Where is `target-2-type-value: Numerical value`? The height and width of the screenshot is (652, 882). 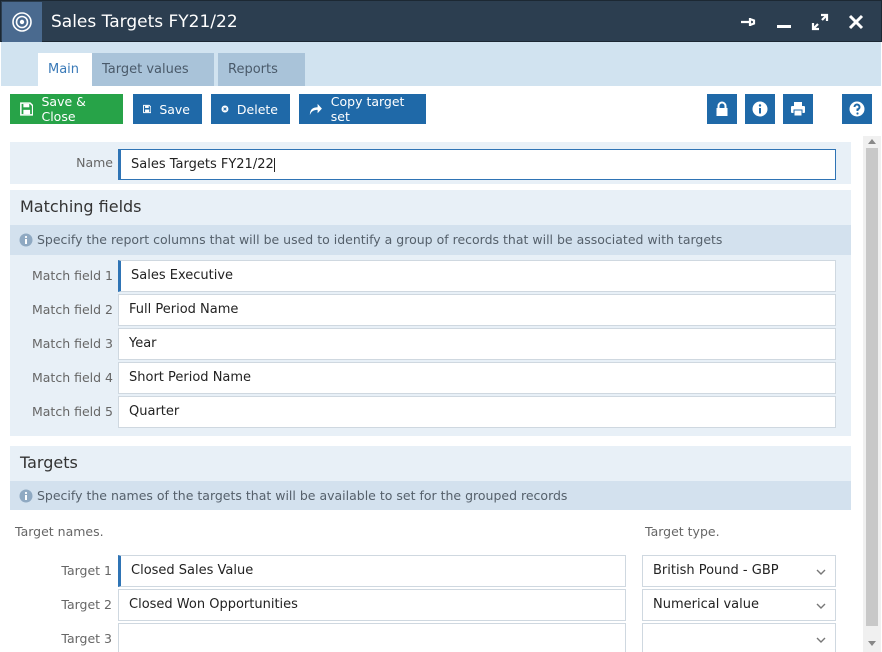
target-2-type-value: Numerical value is located at coordinates (706, 604).